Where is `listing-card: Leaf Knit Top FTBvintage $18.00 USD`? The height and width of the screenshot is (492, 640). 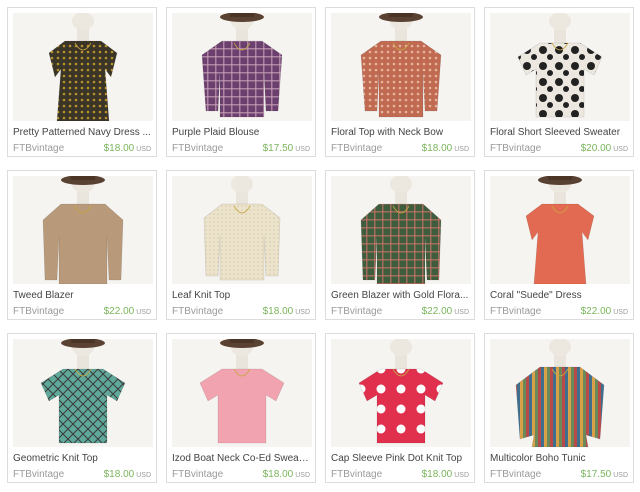 listing-card: Leaf Knit Top FTBvintage $18.00 USD is located at coordinates (241, 245).